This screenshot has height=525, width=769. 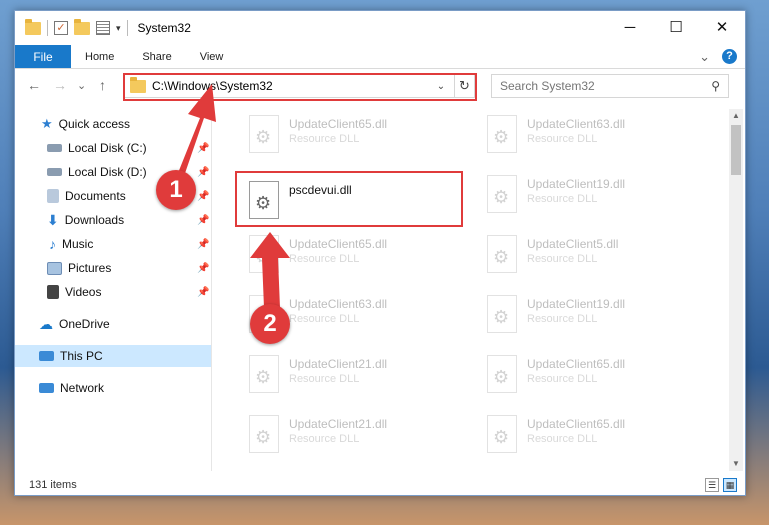 I want to click on up-arrow-icon: ↑, so click(x=102, y=85).